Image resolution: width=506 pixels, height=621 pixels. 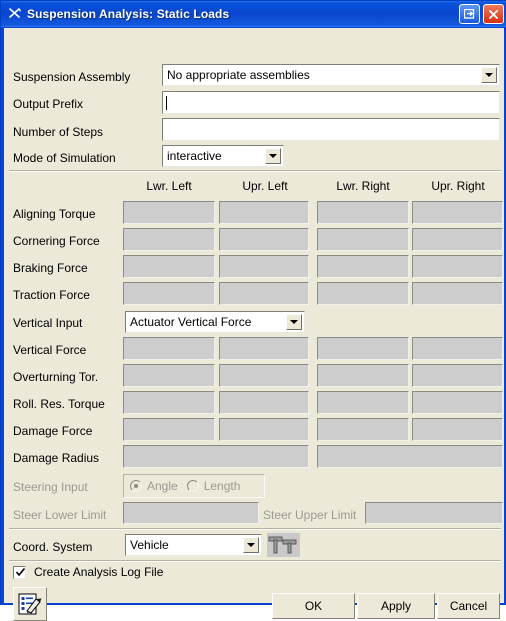 I want to click on suspension-assembly-combo: No appropriate assemblies, so click(x=331, y=75).